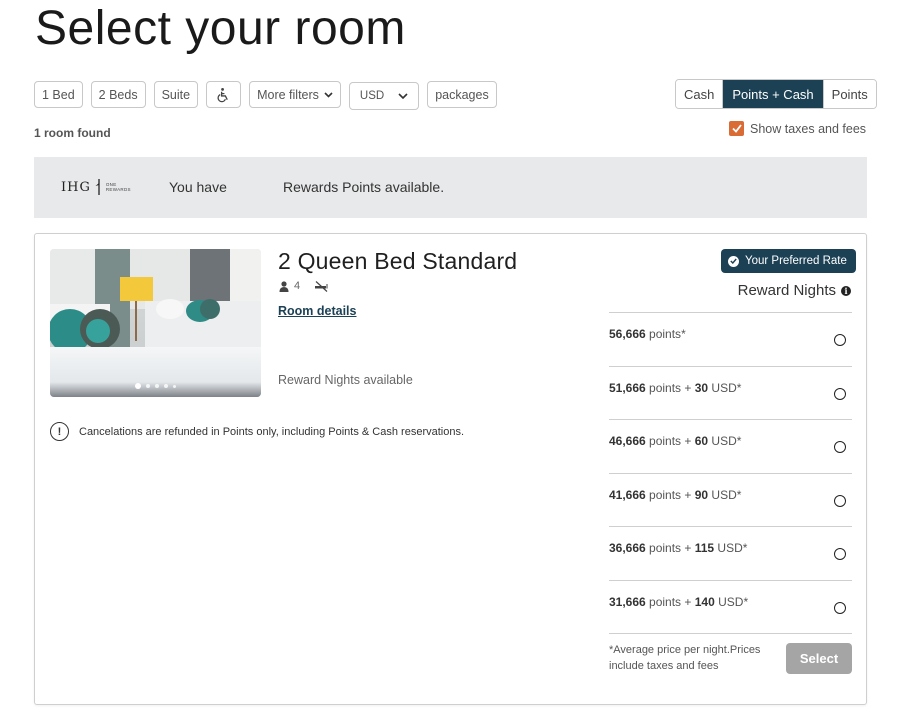 This screenshot has height=712, width=907. What do you see at coordinates (284, 286) in the screenshot?
I see `person-icon` at bounding box center [284, 286].